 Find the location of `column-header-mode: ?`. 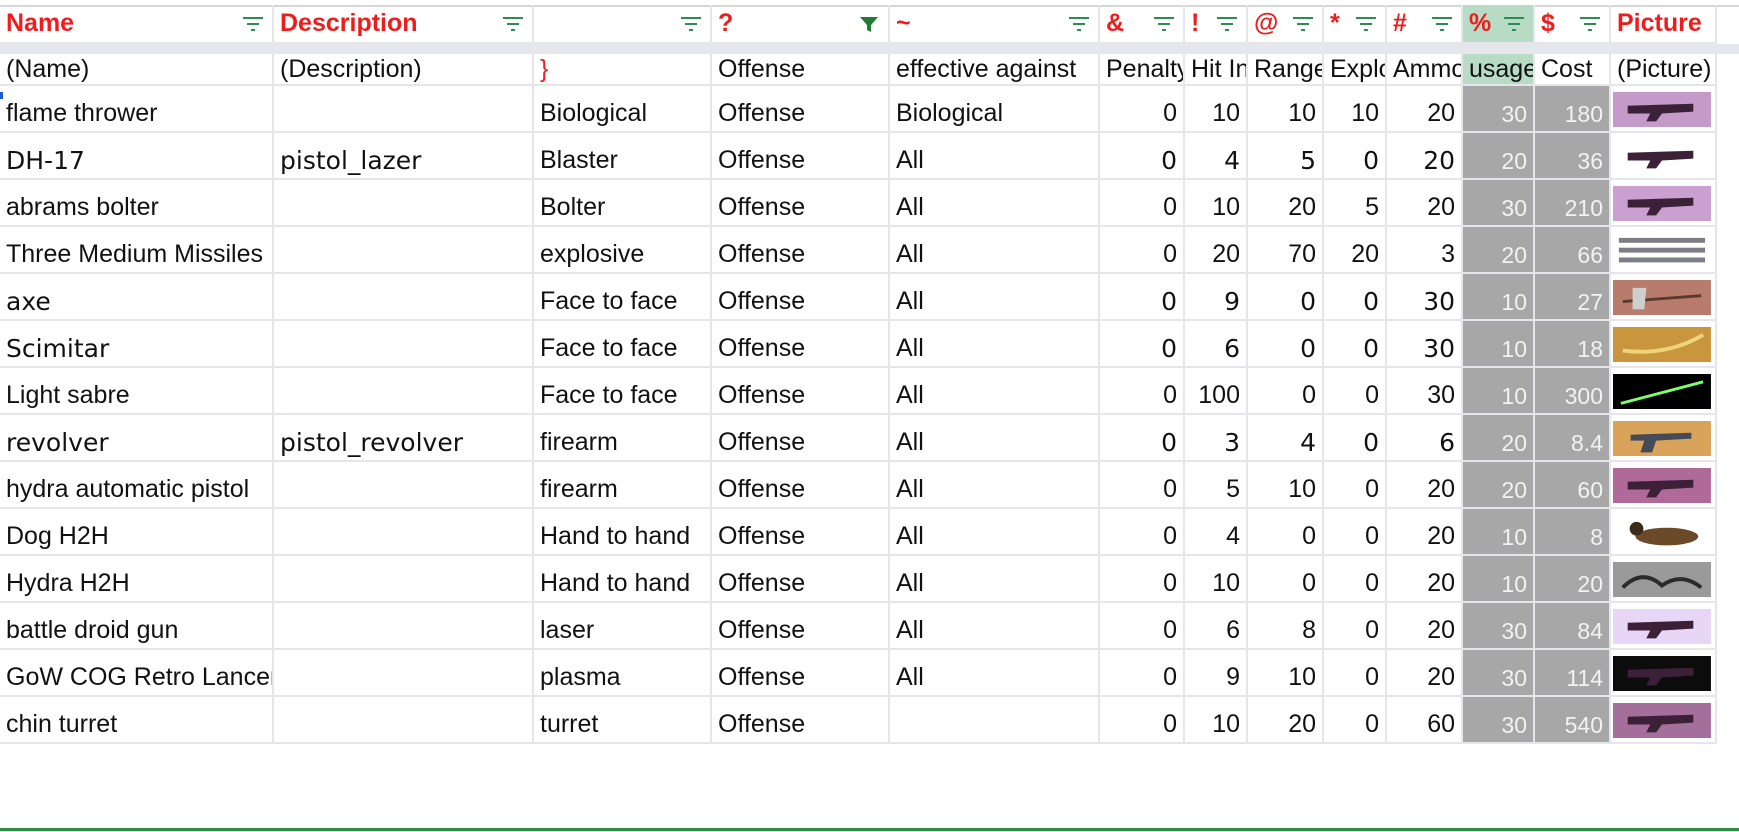

column-header-mode: ? is located at coordinates (801, 24).